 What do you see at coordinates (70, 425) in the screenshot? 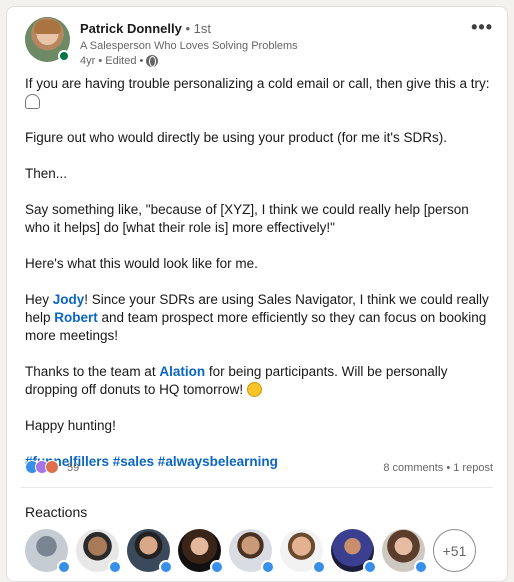
I see `post-paragraph: Happy hunting!` at bounding box center [70, 425].